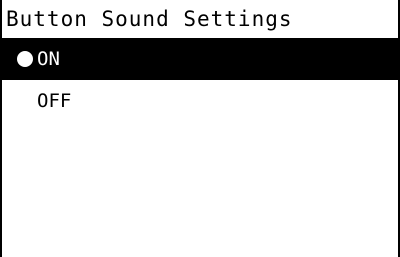 This screenshot has width=400, height=257. What do you see at coordinates (149, 19) in the screenshot?
I see `page-title: Button Sound Settings` at bounding box center [149, 19].